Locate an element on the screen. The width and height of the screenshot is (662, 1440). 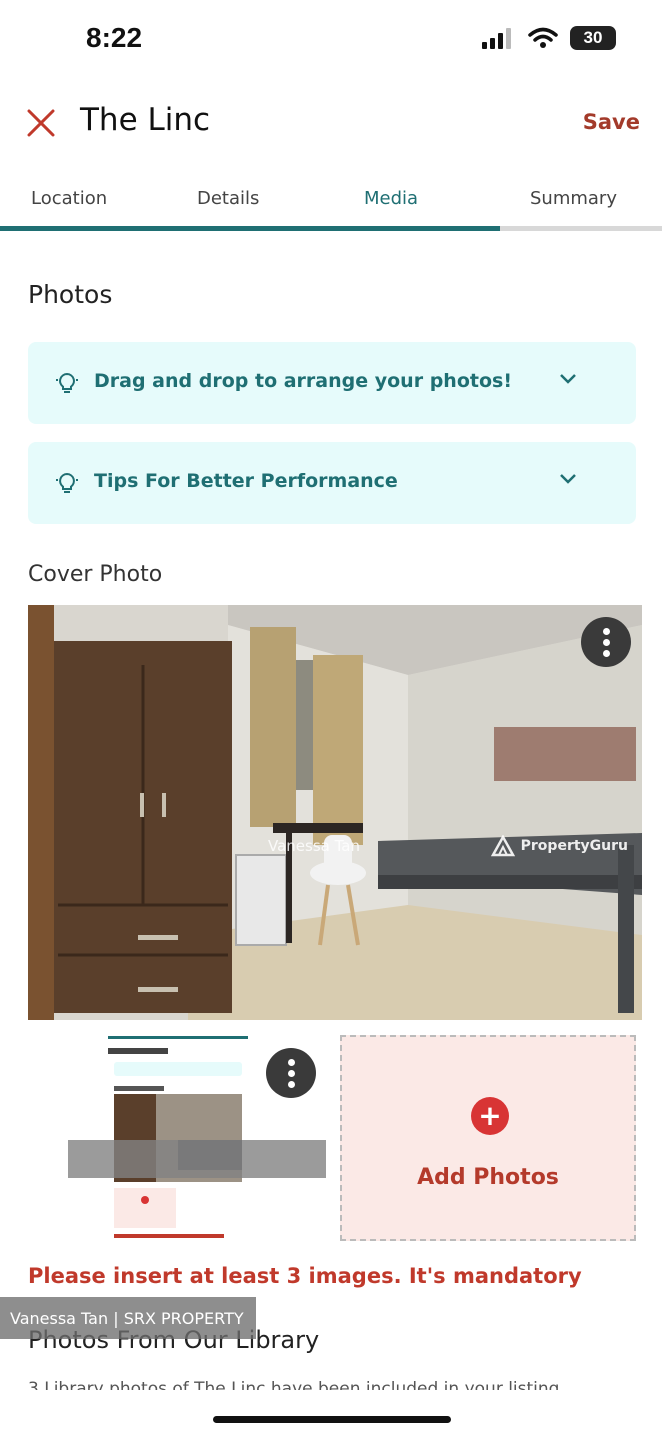
tab-details: Details is located at coordinates (228, 198).